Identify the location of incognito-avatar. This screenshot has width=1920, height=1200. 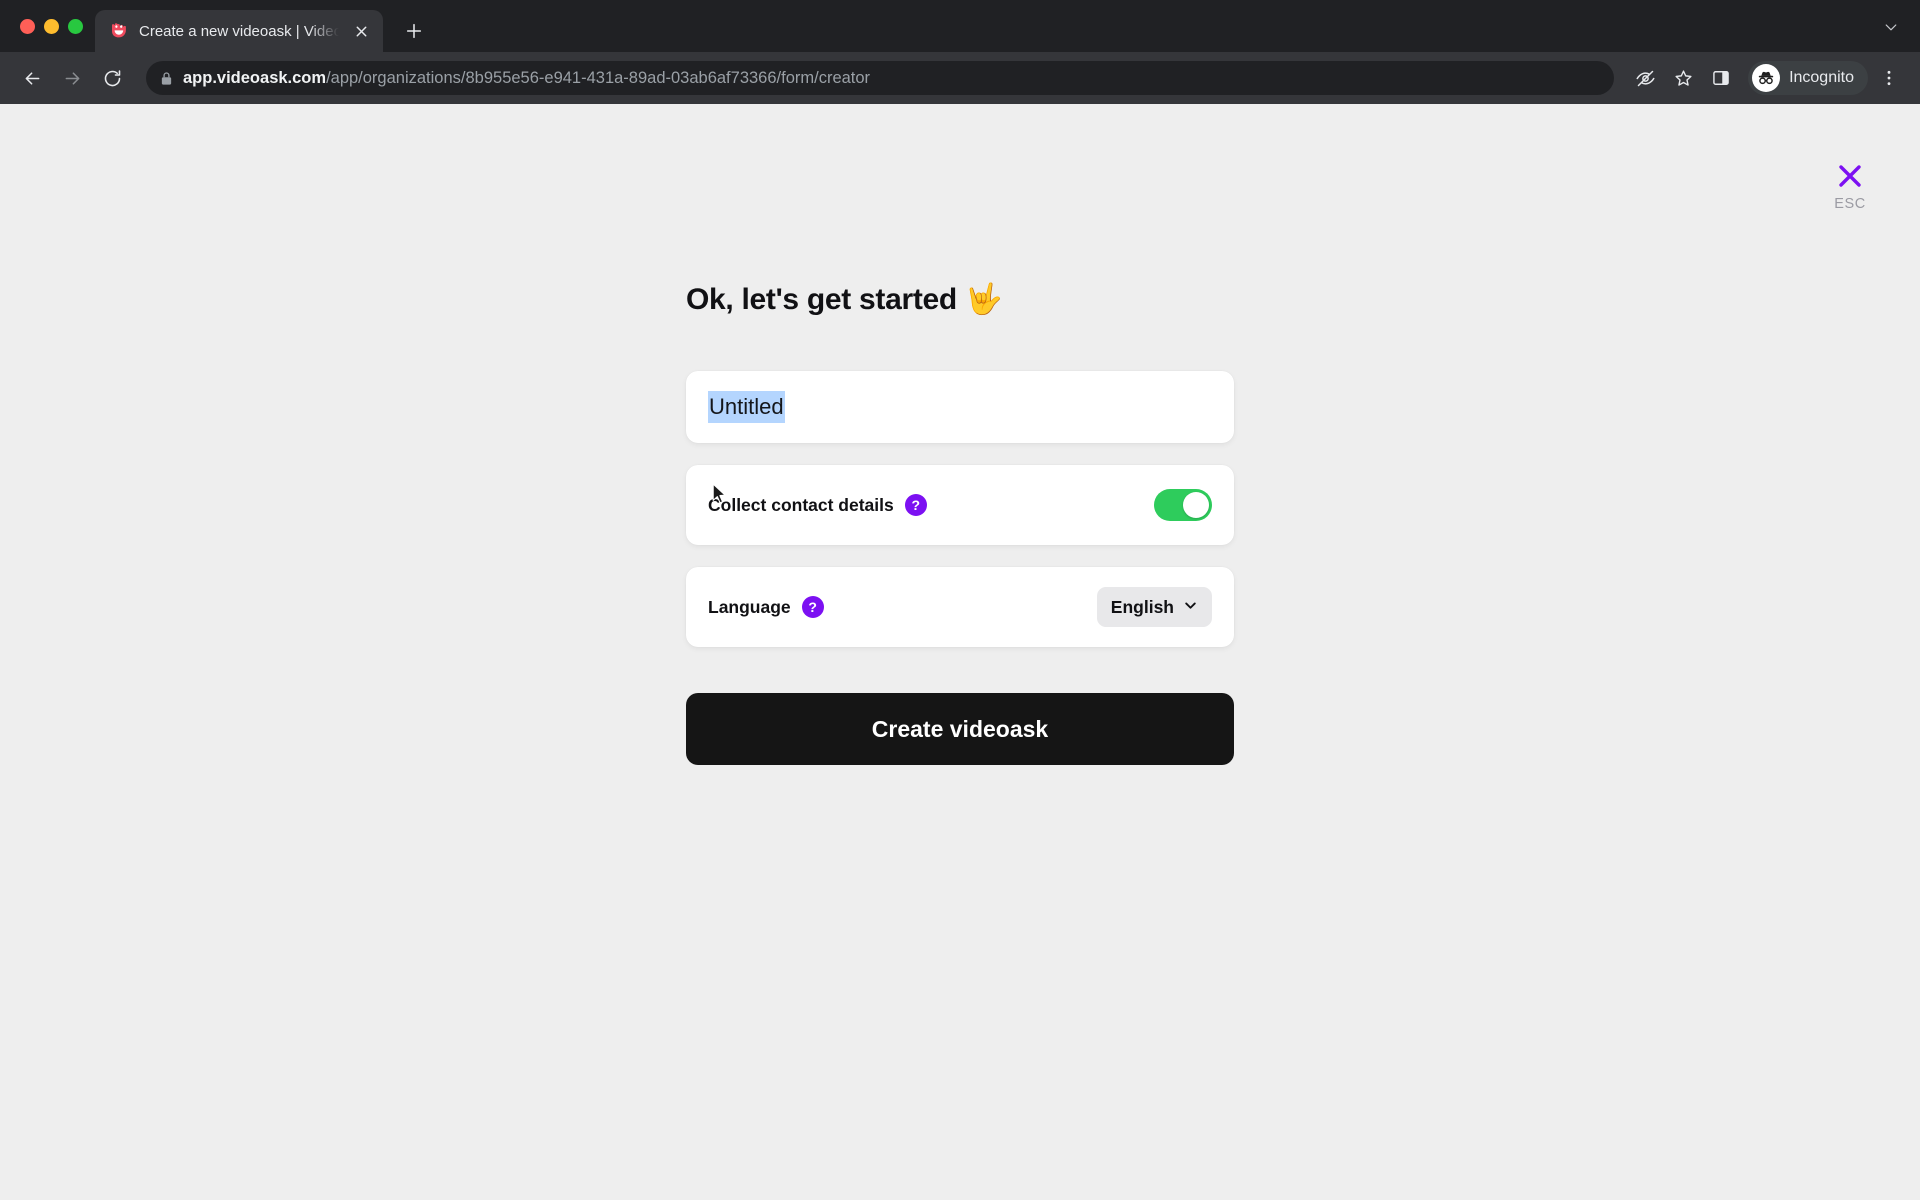
(1766, 78).